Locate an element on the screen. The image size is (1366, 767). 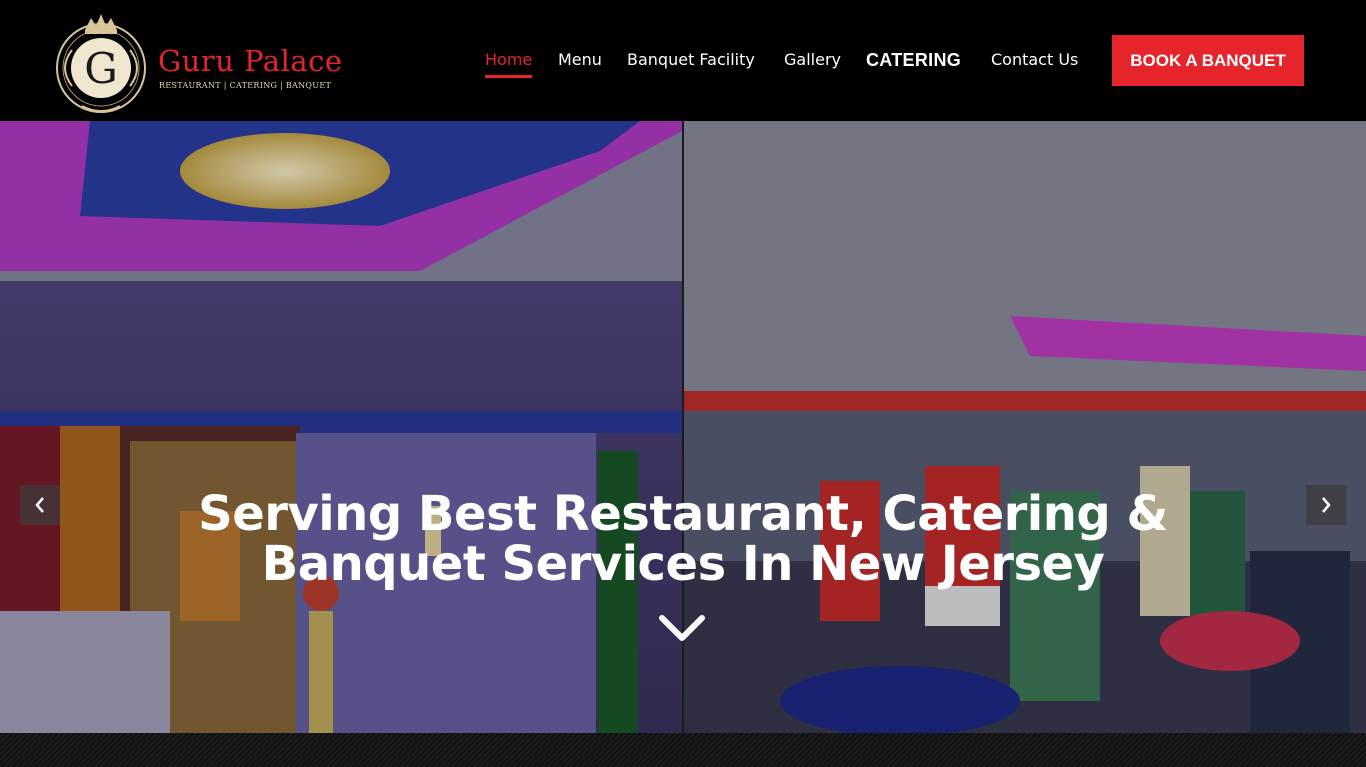
svg-text: G is located at coordinates (101, 68).